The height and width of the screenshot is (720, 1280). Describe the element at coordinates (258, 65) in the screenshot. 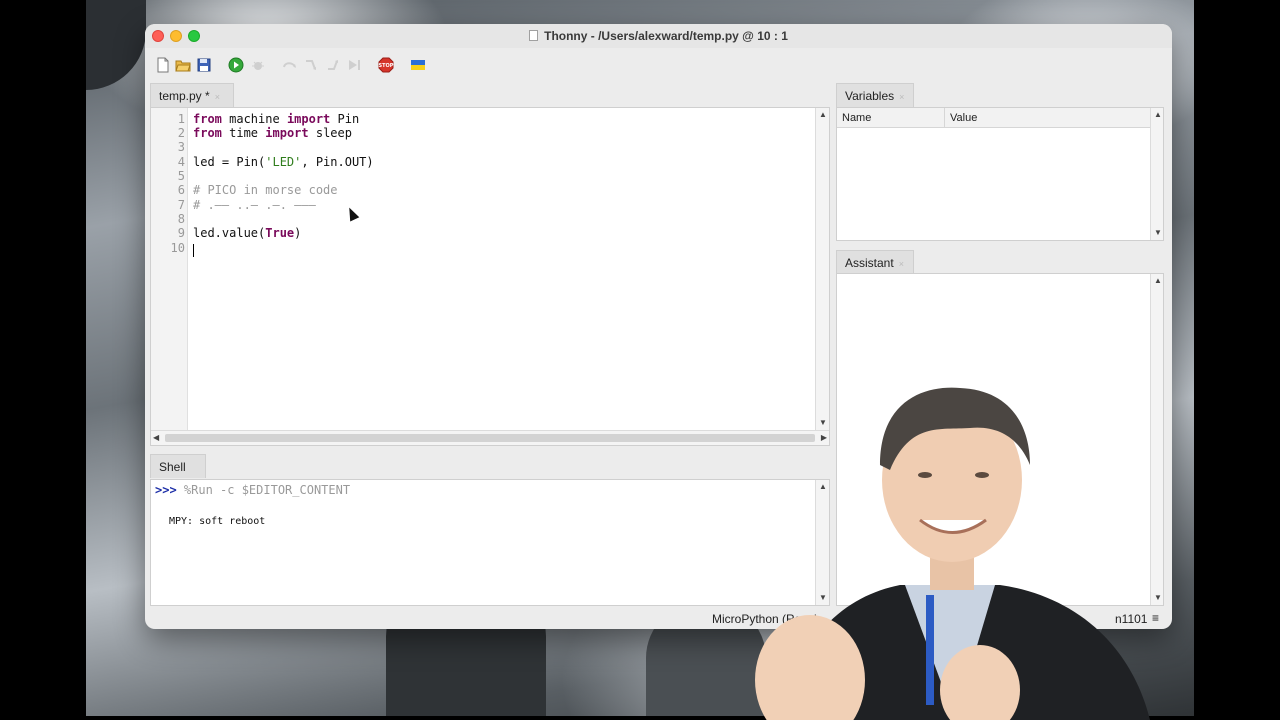

I see `debug-icon` at that location.